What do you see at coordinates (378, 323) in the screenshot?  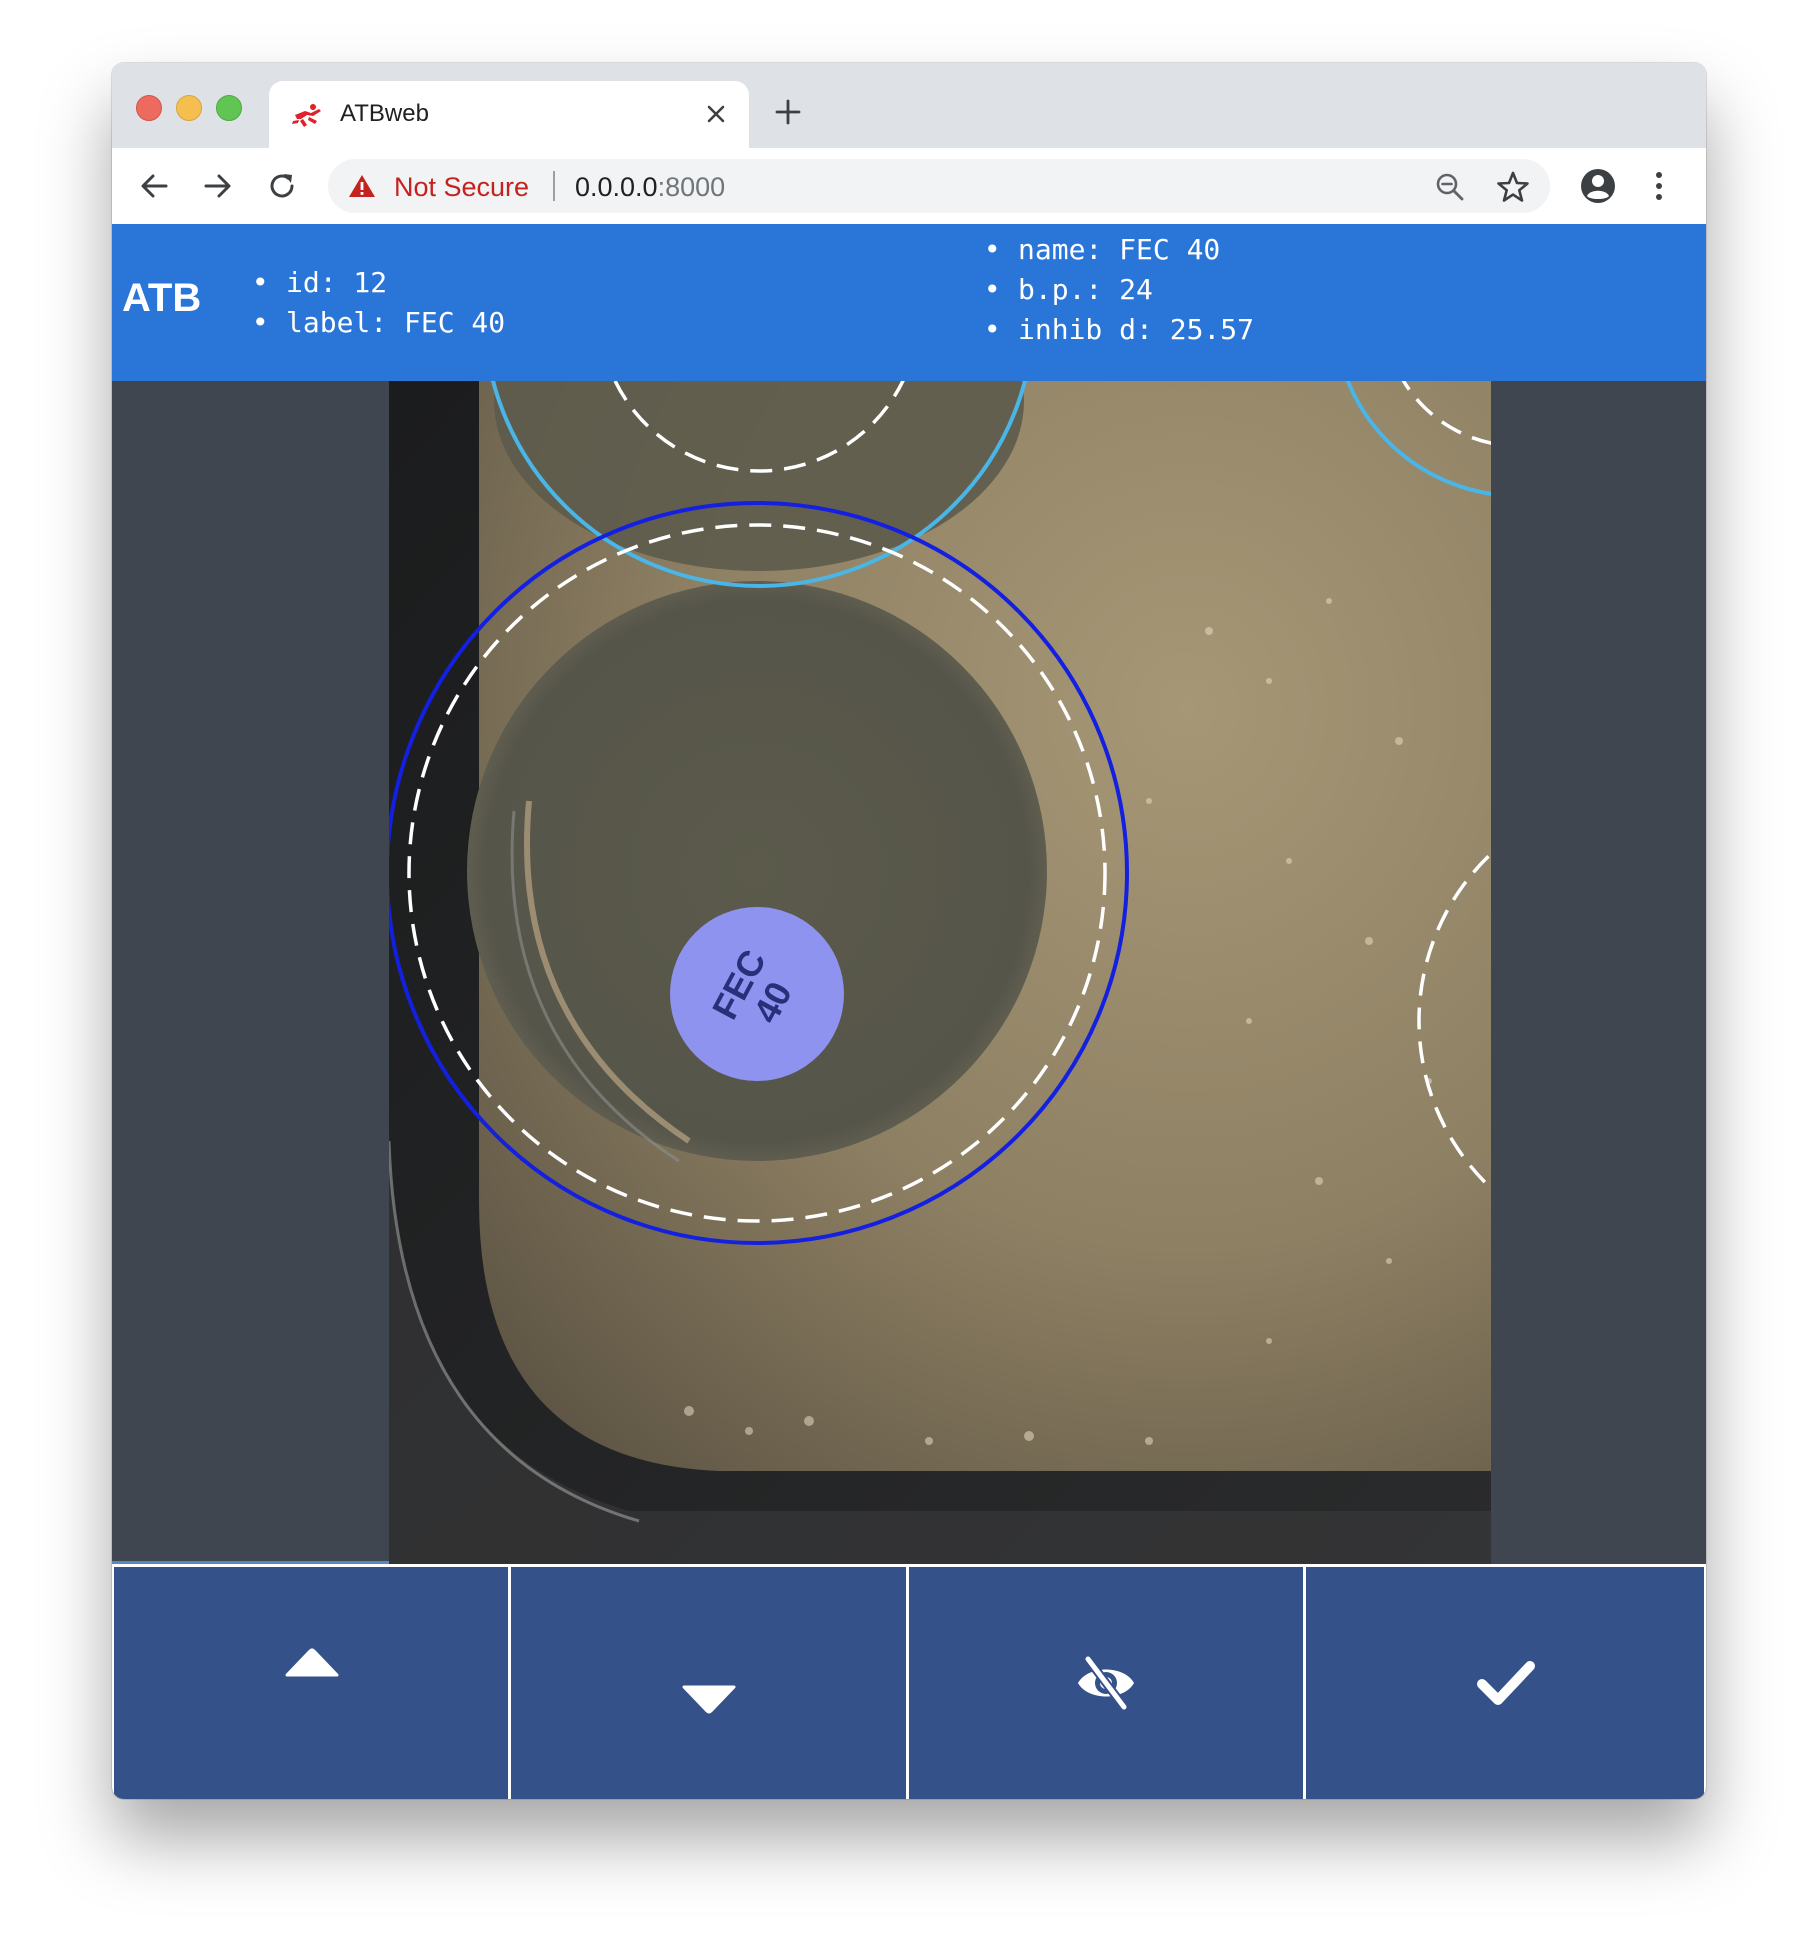 I see `atb-label: label: FEC 40` at bounding box center [378, 323].